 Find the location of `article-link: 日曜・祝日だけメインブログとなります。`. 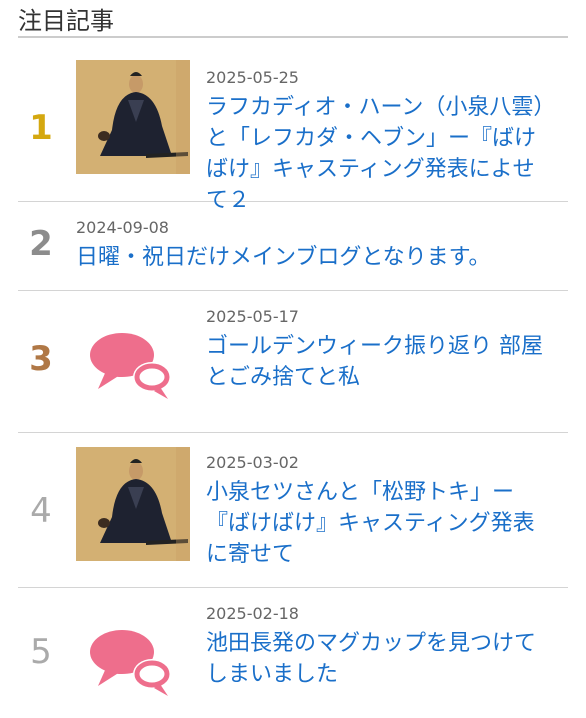

article-link: 日曜・祝日だけメインブログとなります。 is located at coordinates (316, 257).